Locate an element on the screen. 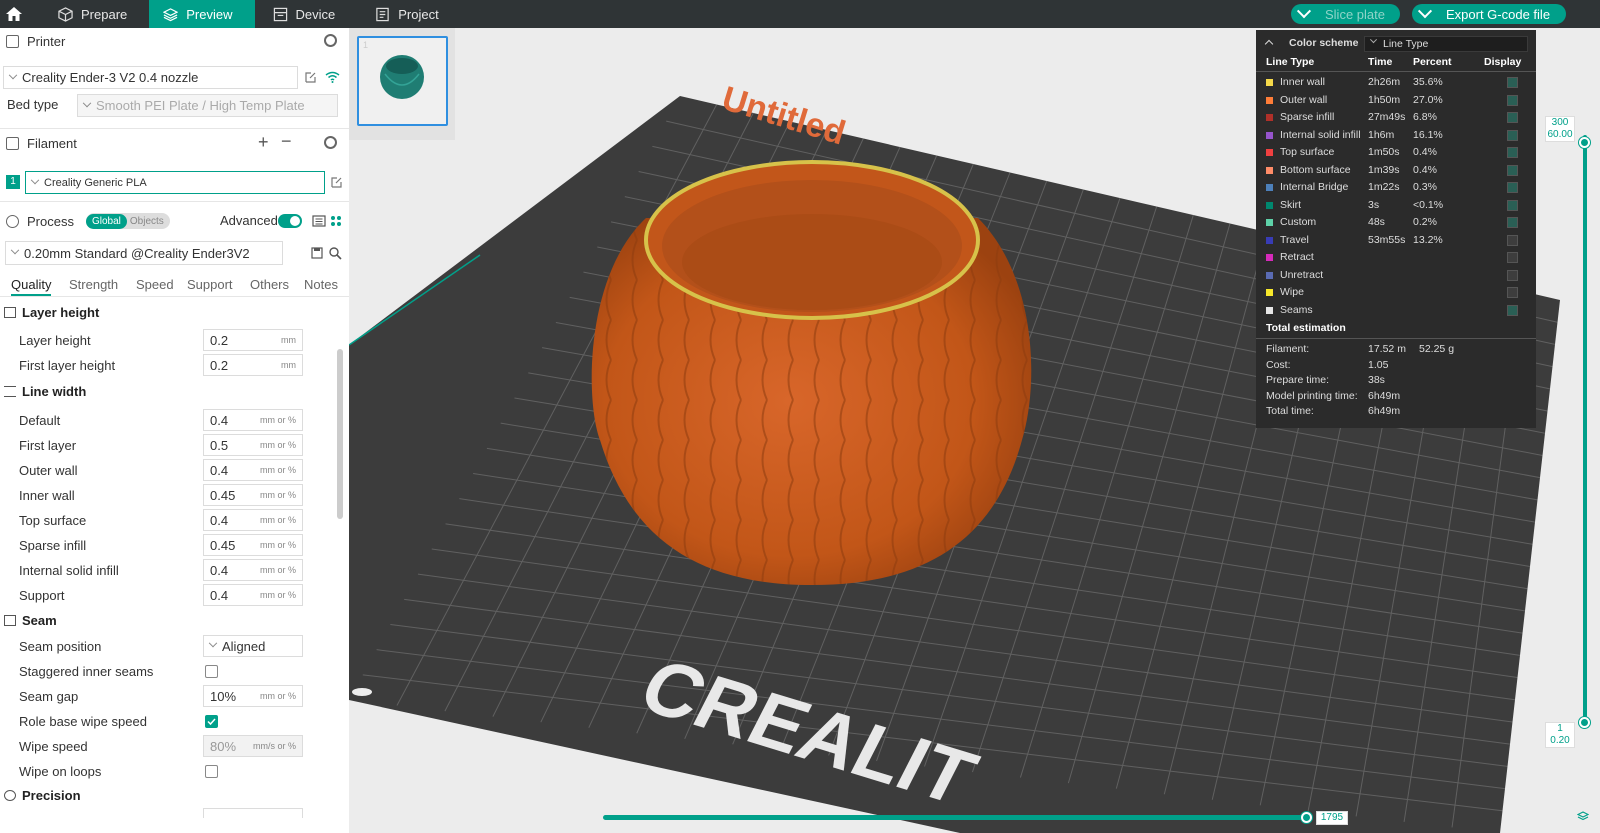  plate-thumbnail: 1 is located at coordinates (402, 81).